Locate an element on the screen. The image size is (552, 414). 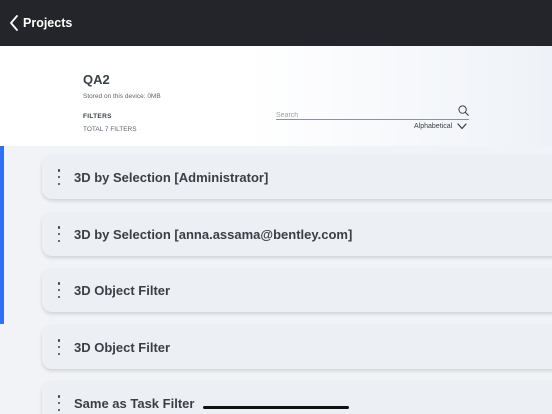
search-field is located at coordinates (372, 113).